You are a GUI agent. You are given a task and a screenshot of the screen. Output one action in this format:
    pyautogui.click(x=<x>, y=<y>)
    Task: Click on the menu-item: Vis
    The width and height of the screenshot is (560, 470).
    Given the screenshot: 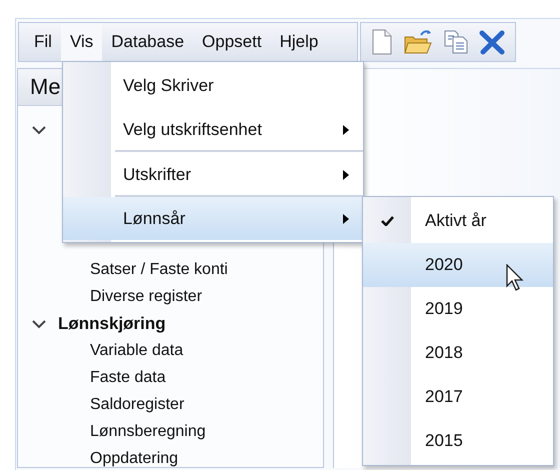 What is the action you would take?
    pyautogui.click(x=81, y=42)
    